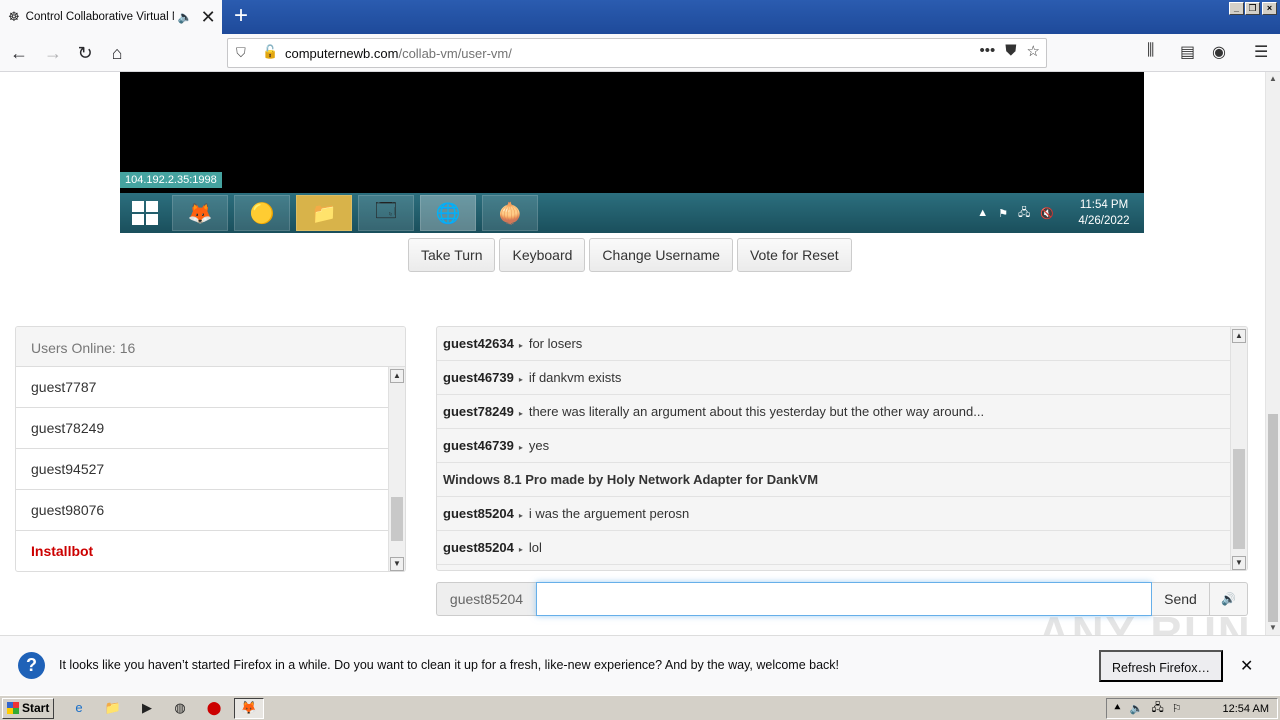 Image resolution: width=1280 pixels, height=720 pixels. I want to click on pocket-icon: ⛊, so click(1010, 51).